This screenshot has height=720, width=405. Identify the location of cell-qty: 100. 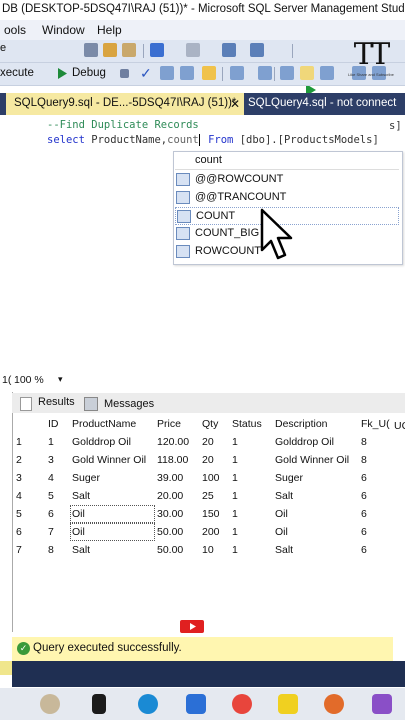
(215, 478).